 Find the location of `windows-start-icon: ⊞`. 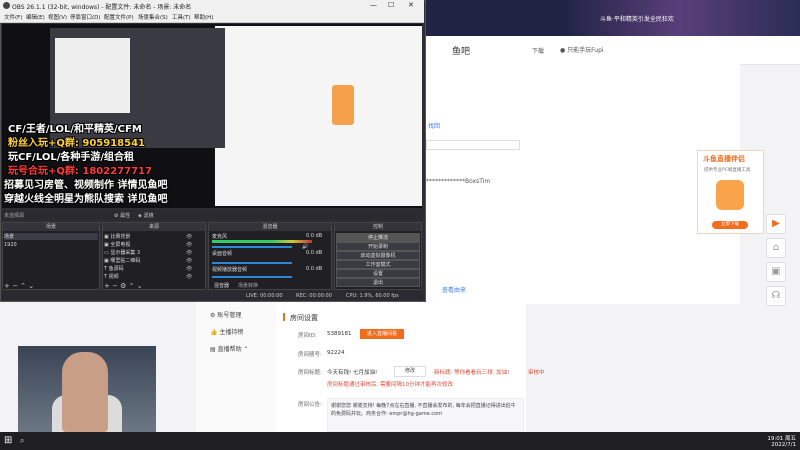

windows-start-icon: ⊞ is located at coordinates (8, 440).